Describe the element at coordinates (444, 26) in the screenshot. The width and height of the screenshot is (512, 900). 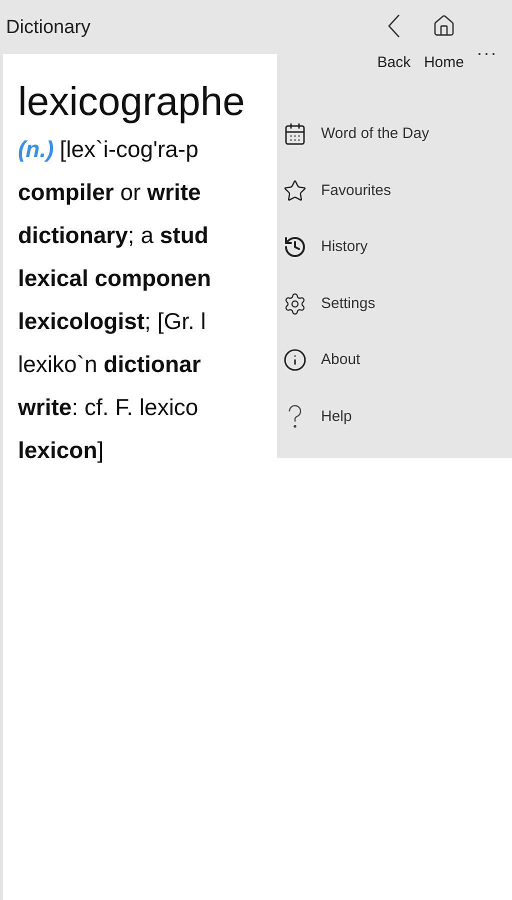
I see `home-icon` at that location.